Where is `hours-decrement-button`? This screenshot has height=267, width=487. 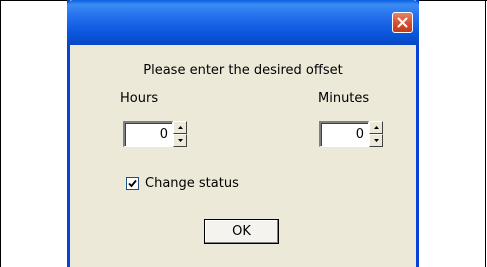
hours-decrement-button is located at coordinates (180, 140).